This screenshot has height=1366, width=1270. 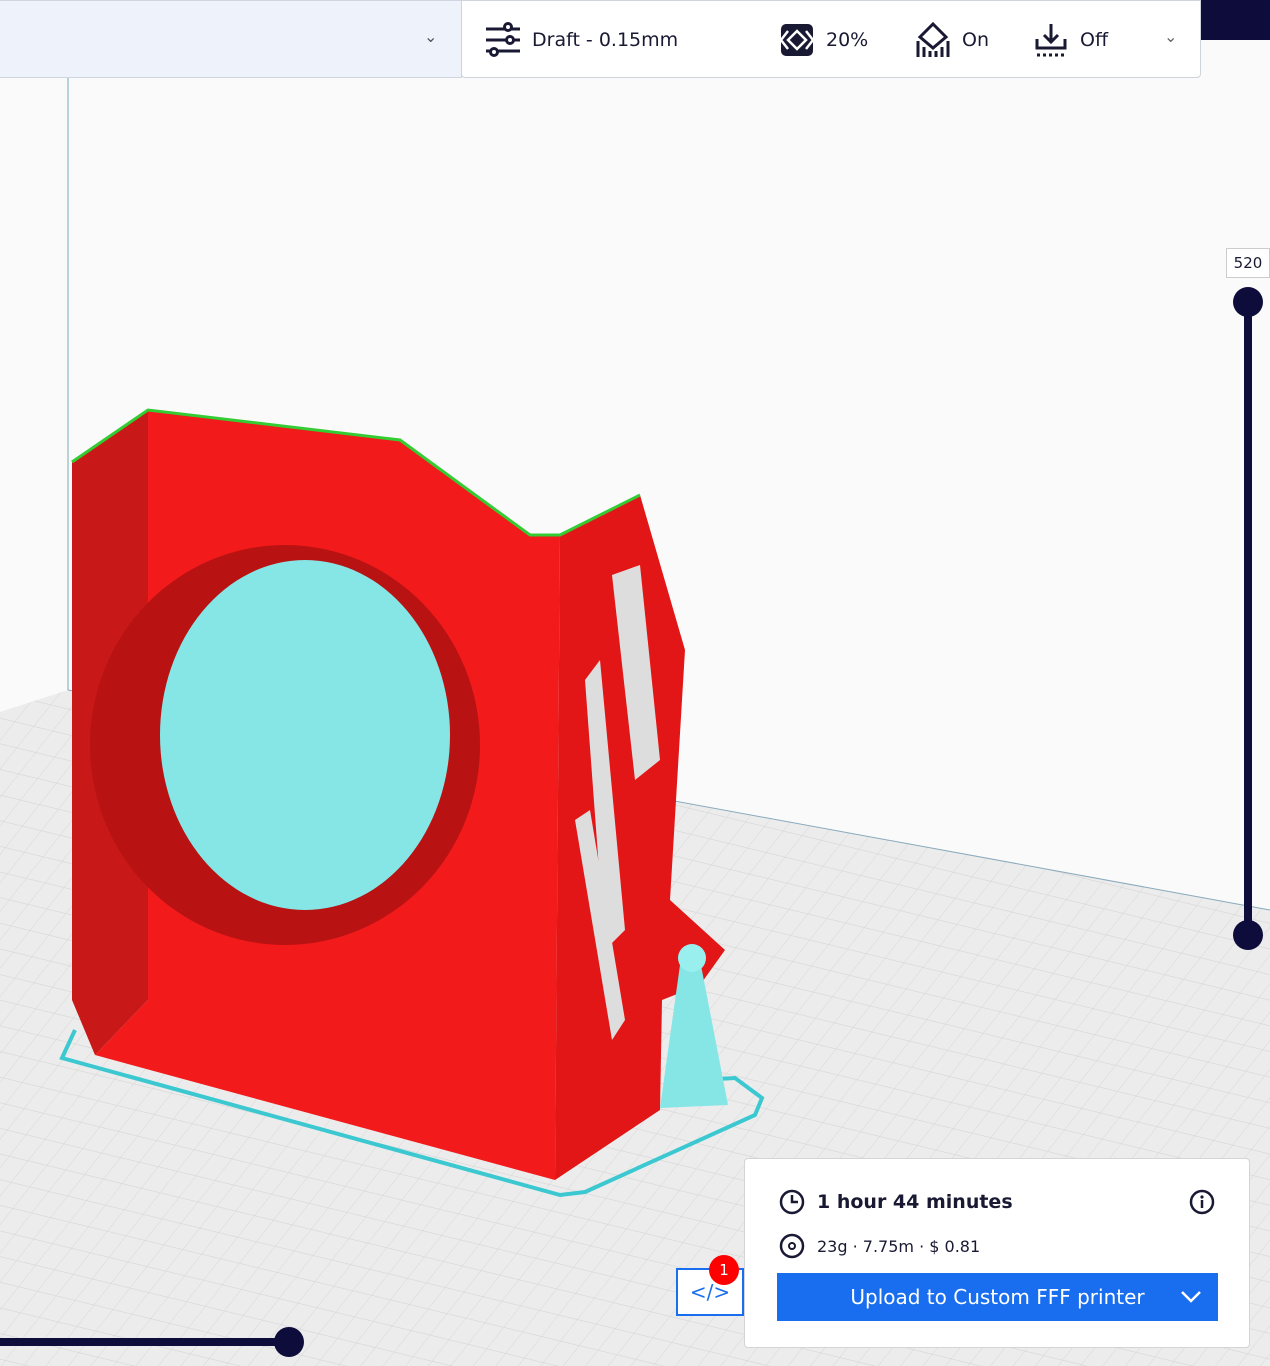 What do you see at coordinates (915, 1202) in the screenshot?
I see `print-time: 1 hour 44 minutes` at bounding box center [915, 1202].